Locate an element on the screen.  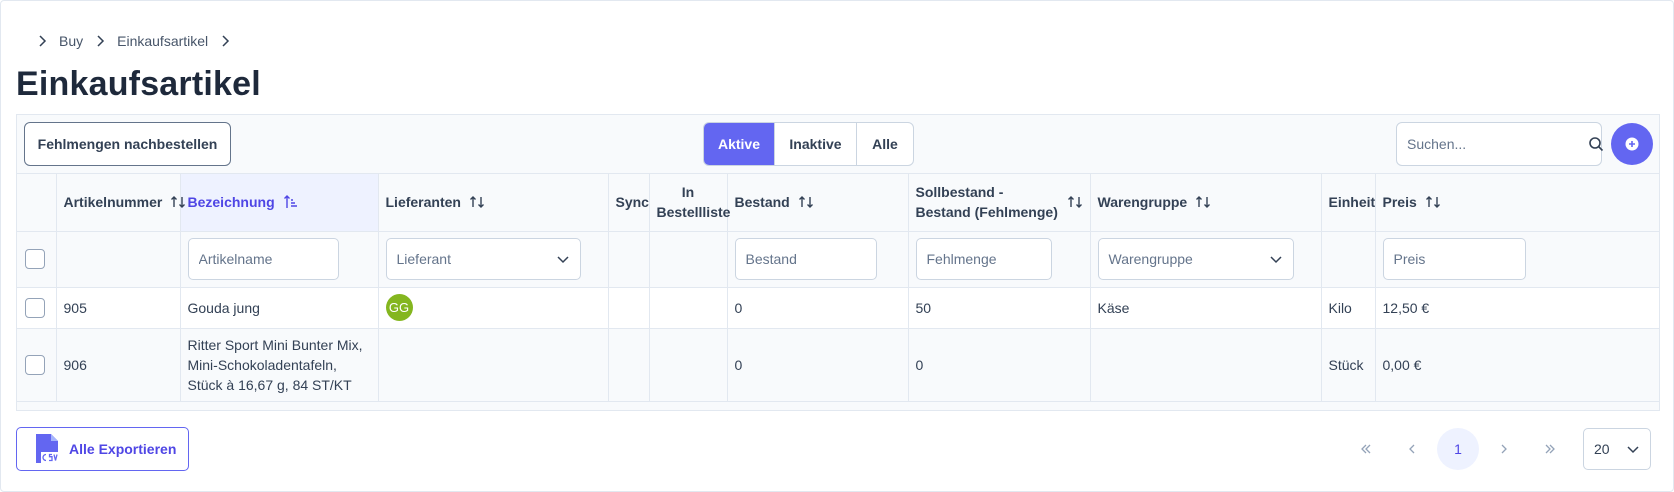
cell-einheit: Stück is located at coordinates (1348, 365).